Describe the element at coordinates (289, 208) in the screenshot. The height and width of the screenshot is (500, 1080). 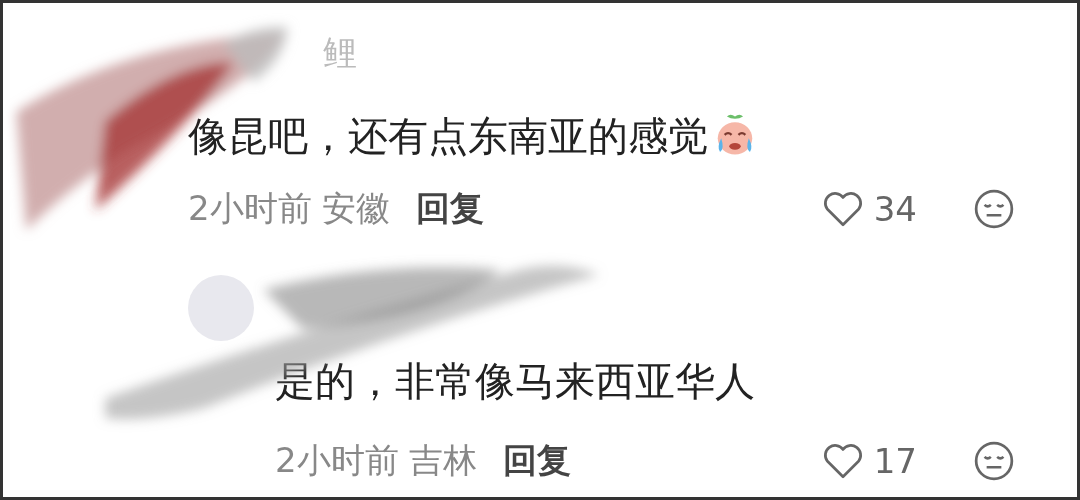
I see `time-location: 2小时前 安徽` at that location.